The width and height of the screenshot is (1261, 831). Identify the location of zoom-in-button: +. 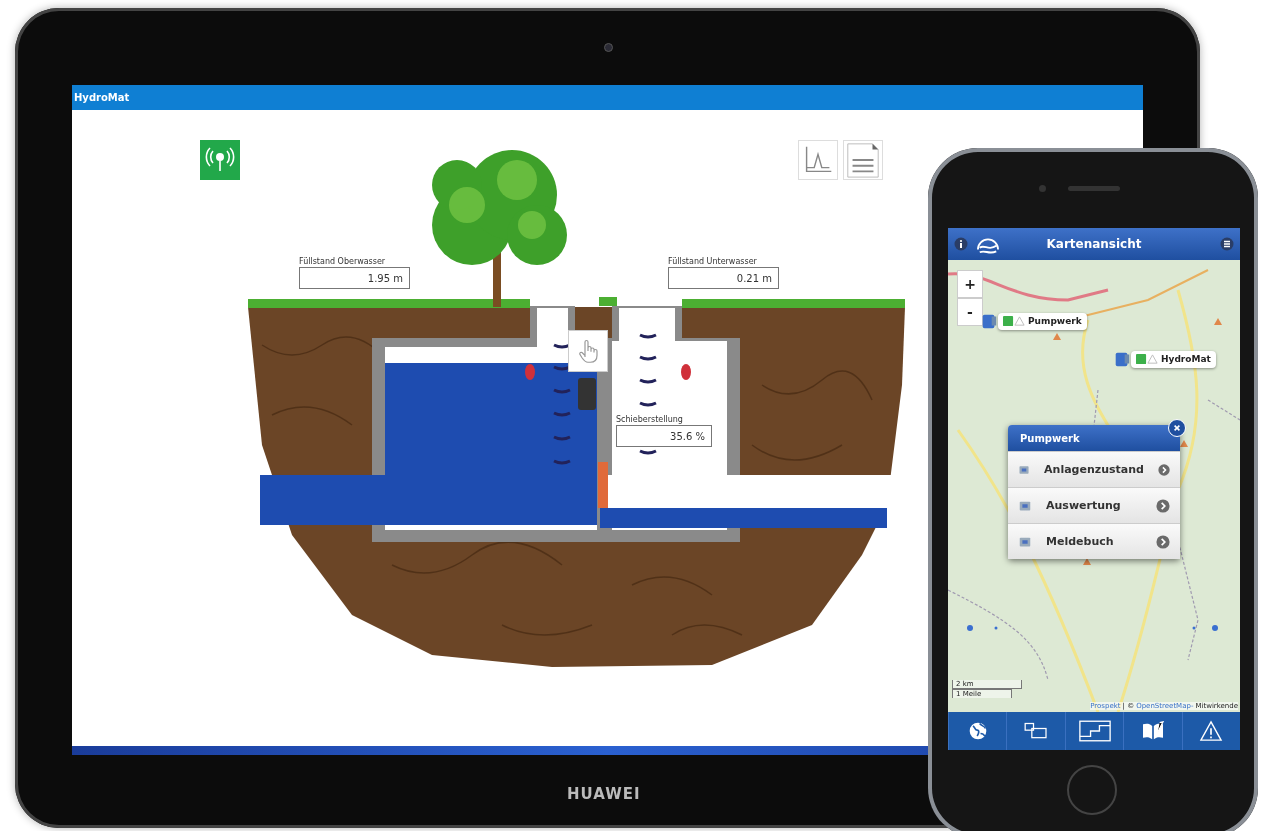
(970, 284).